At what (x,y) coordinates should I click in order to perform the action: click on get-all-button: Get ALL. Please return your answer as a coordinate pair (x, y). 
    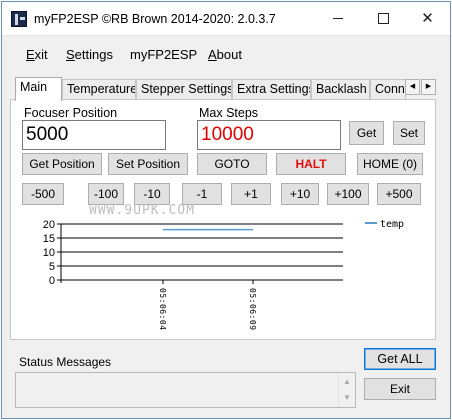
    Looking at the image, I should click on (400, 359).